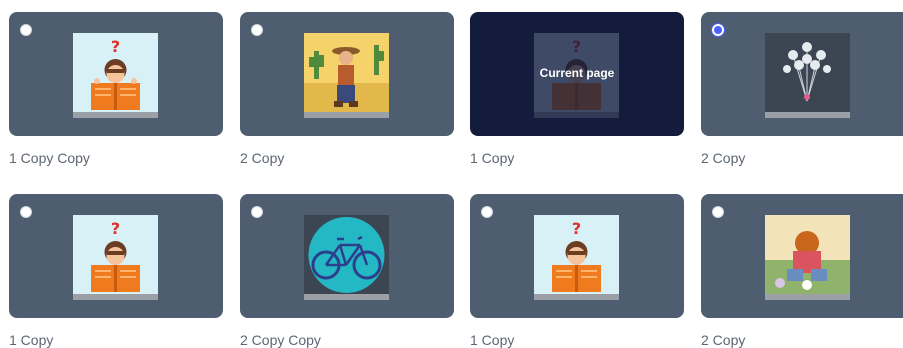 The width and height of the screenshot is (903, 348). I want to click on sitting-child-icon, so click(807, 257).